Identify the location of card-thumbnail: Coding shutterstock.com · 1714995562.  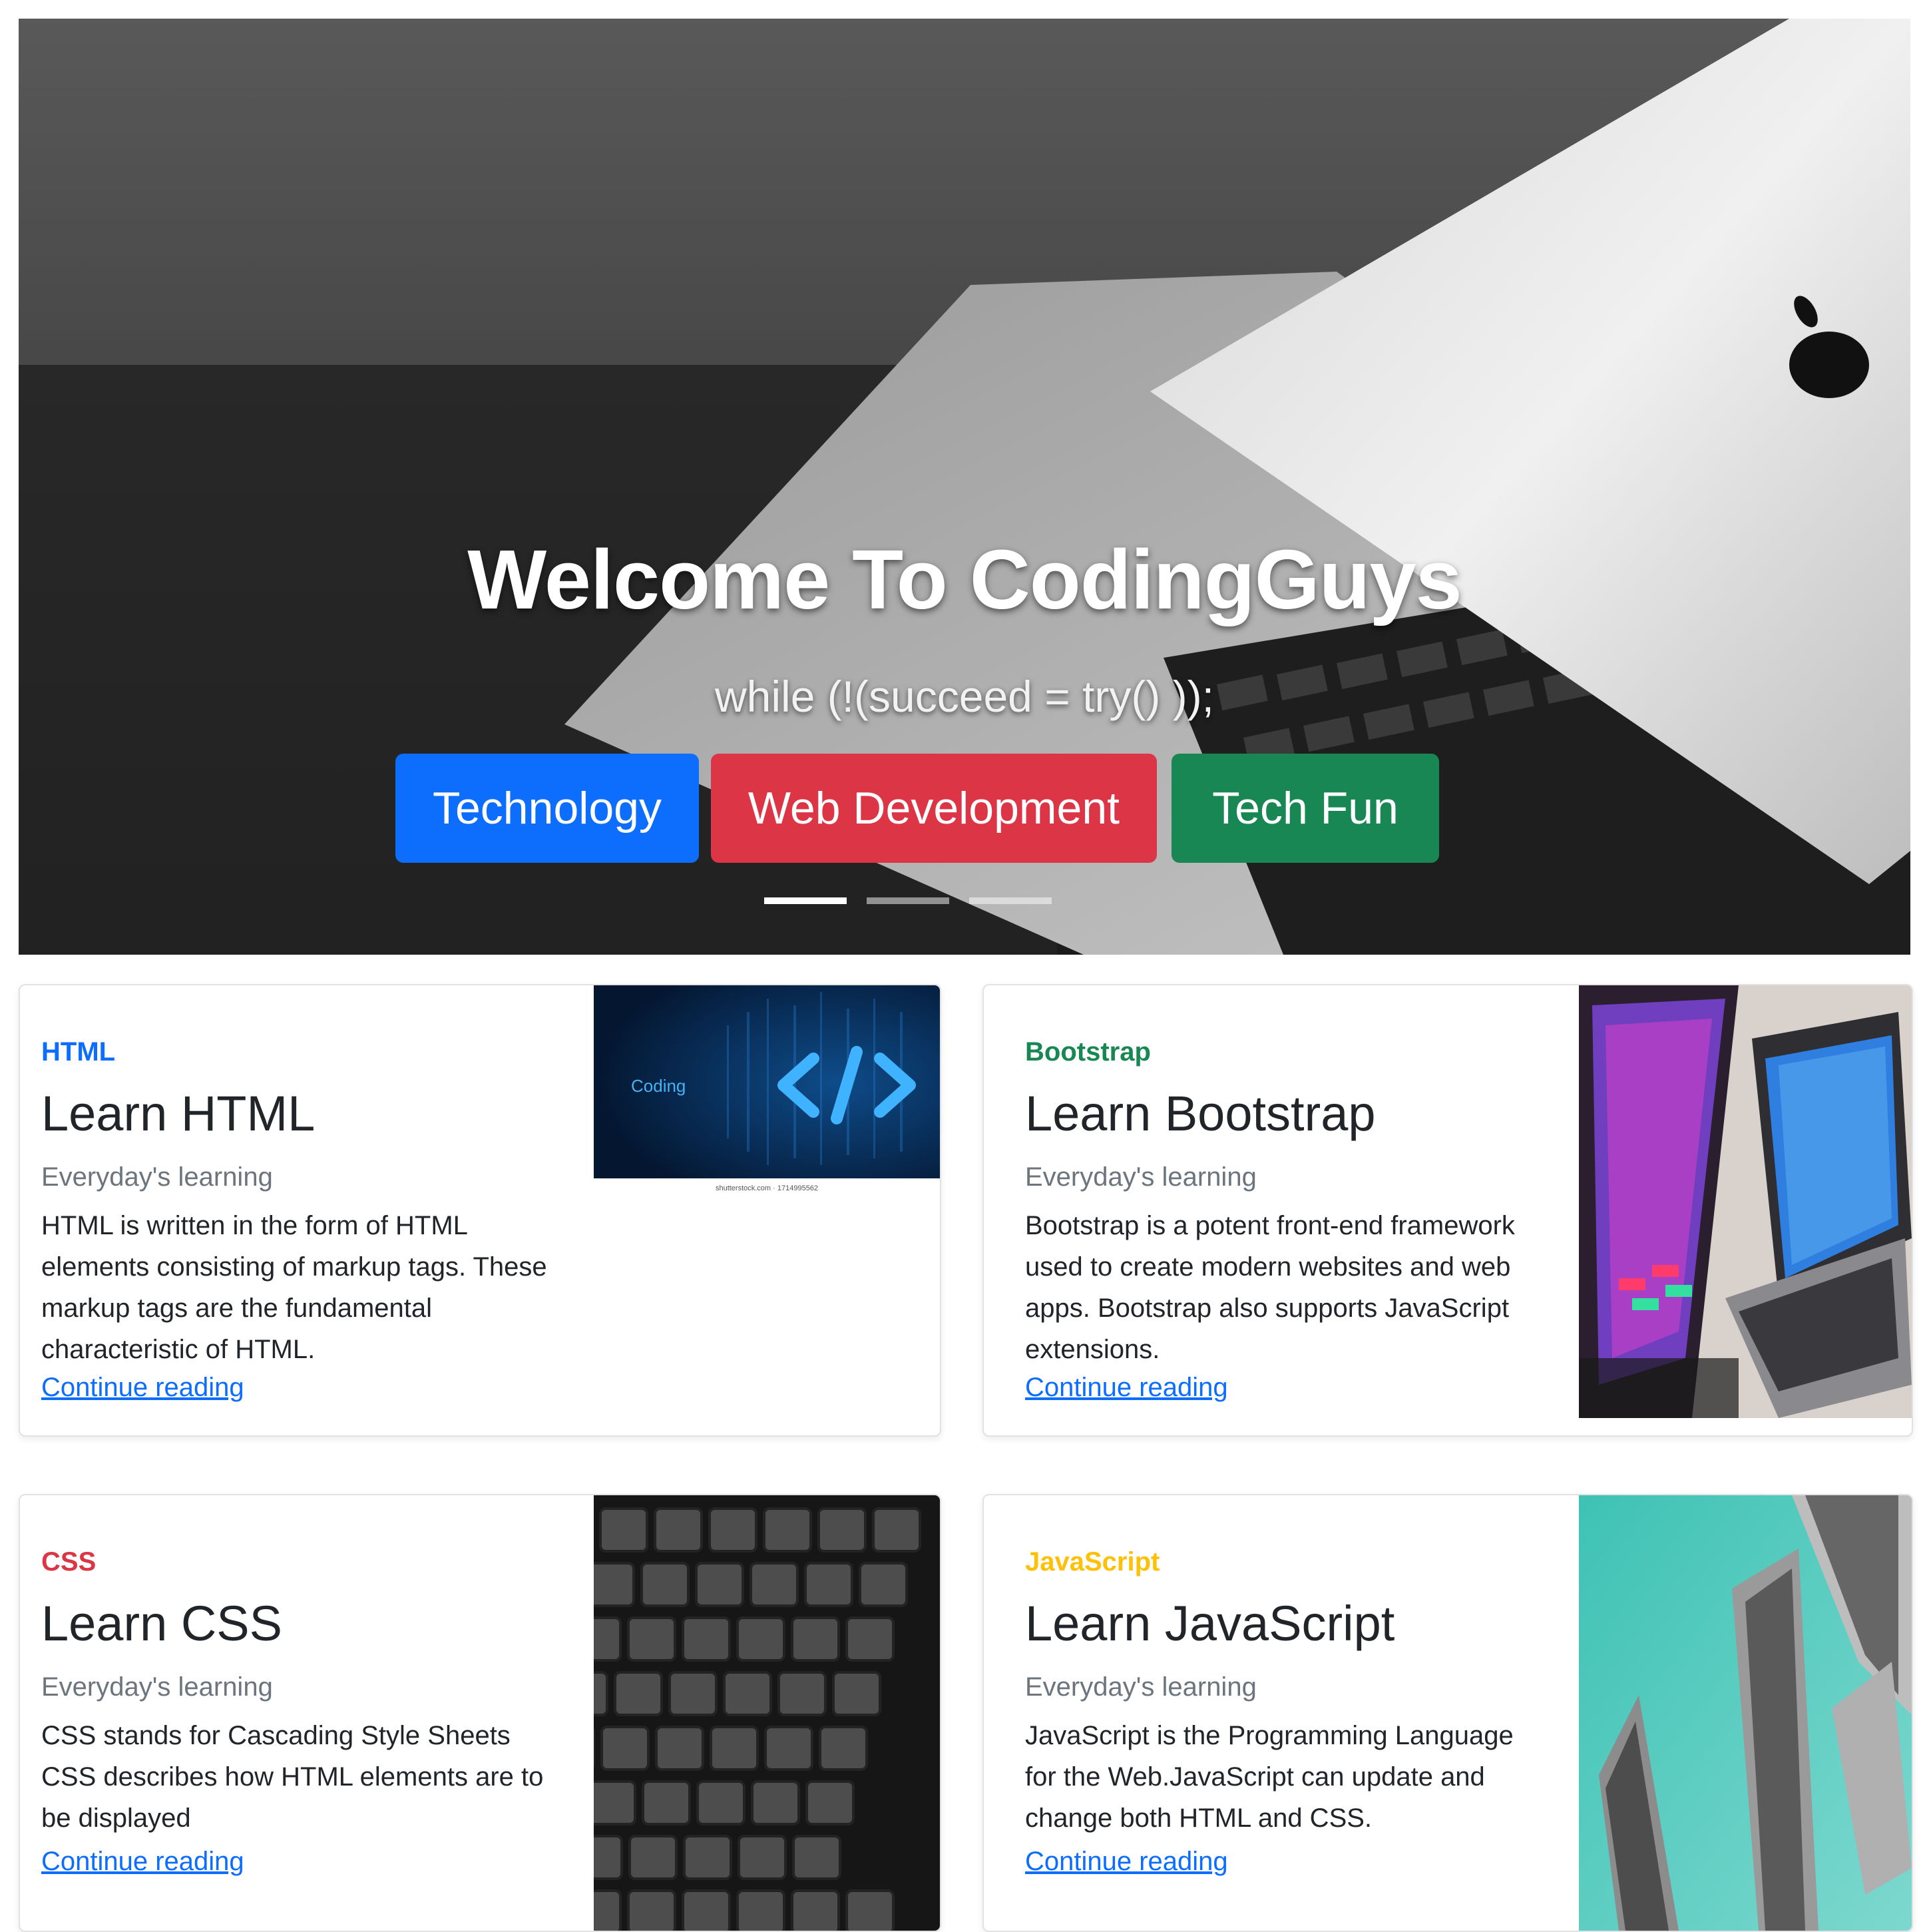
(767, 1090).